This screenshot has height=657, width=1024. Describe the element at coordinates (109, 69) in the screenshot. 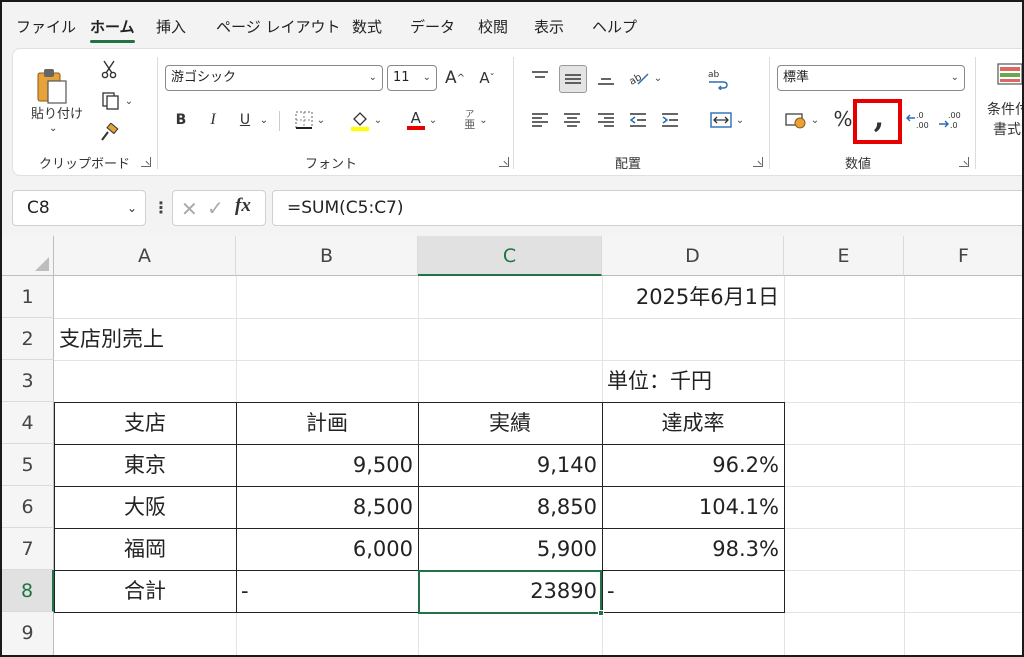

I see `cut-icon` at that location.